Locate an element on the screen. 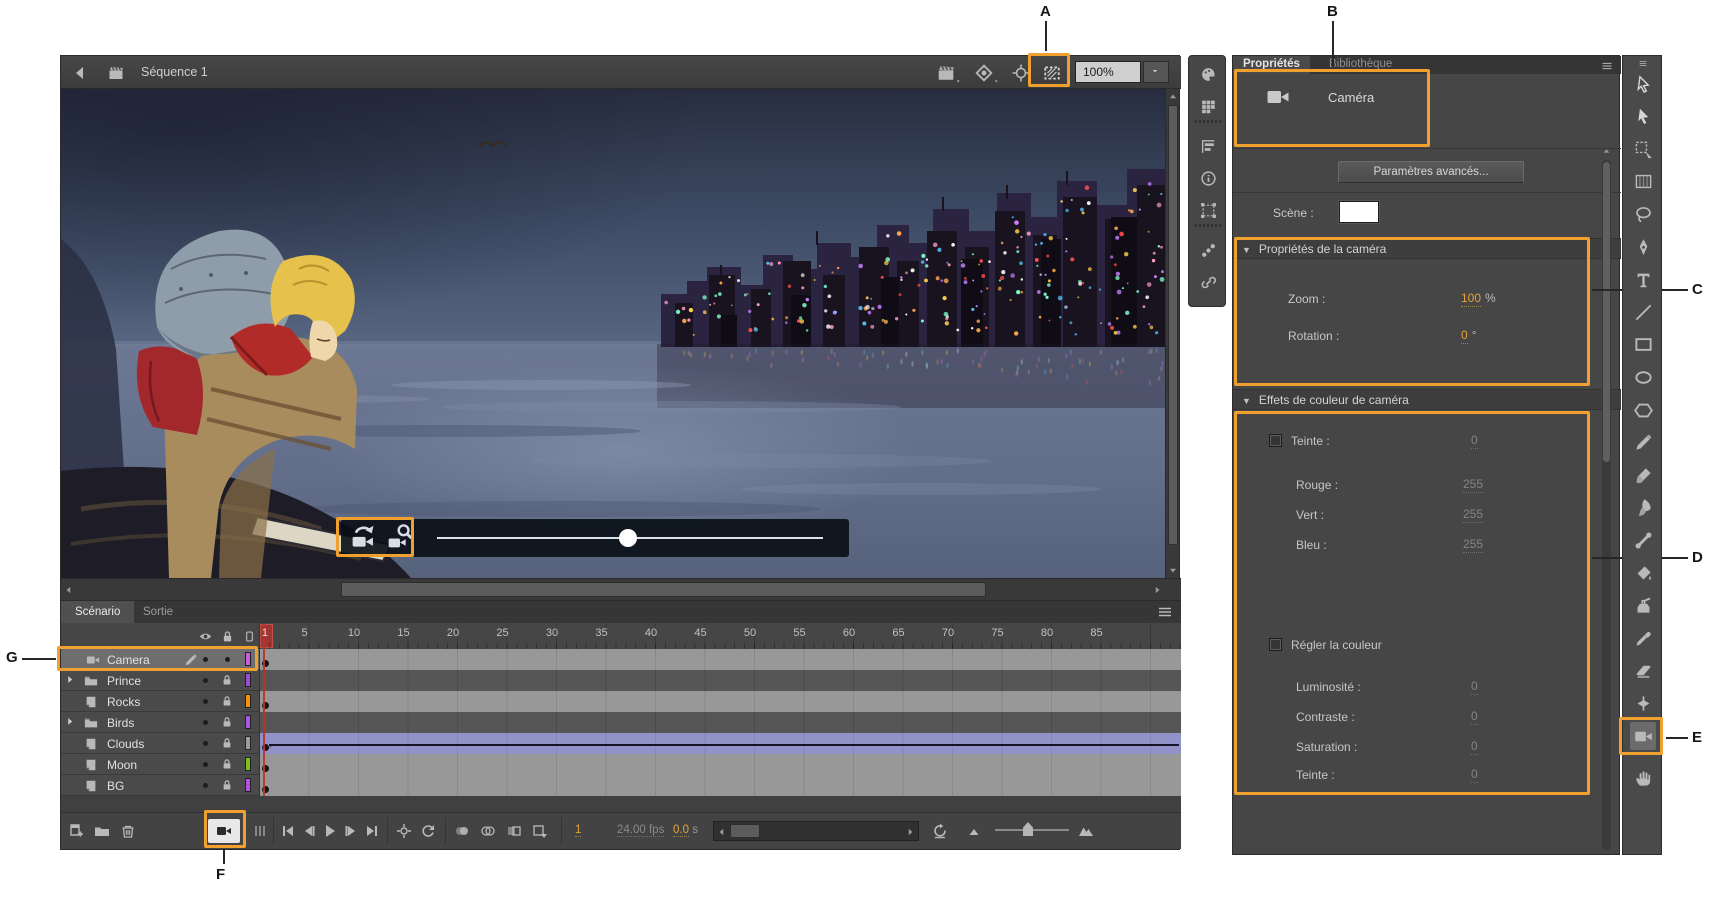  paintbrush-tool-button is located at coordinates (1643, 475).